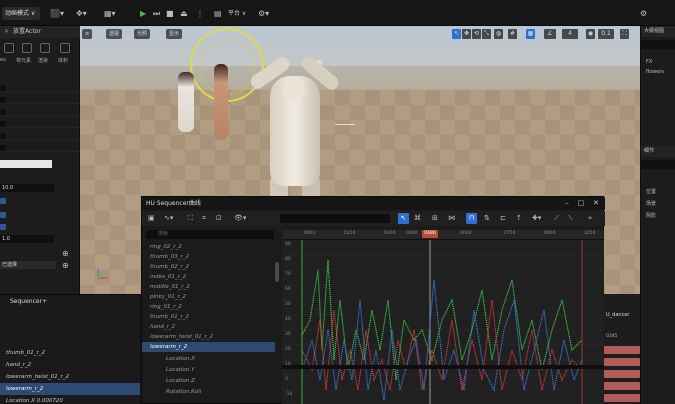 This screenshot has height=404, width=675. I want to click on view-icon: 👁▾, so click(240, 218).